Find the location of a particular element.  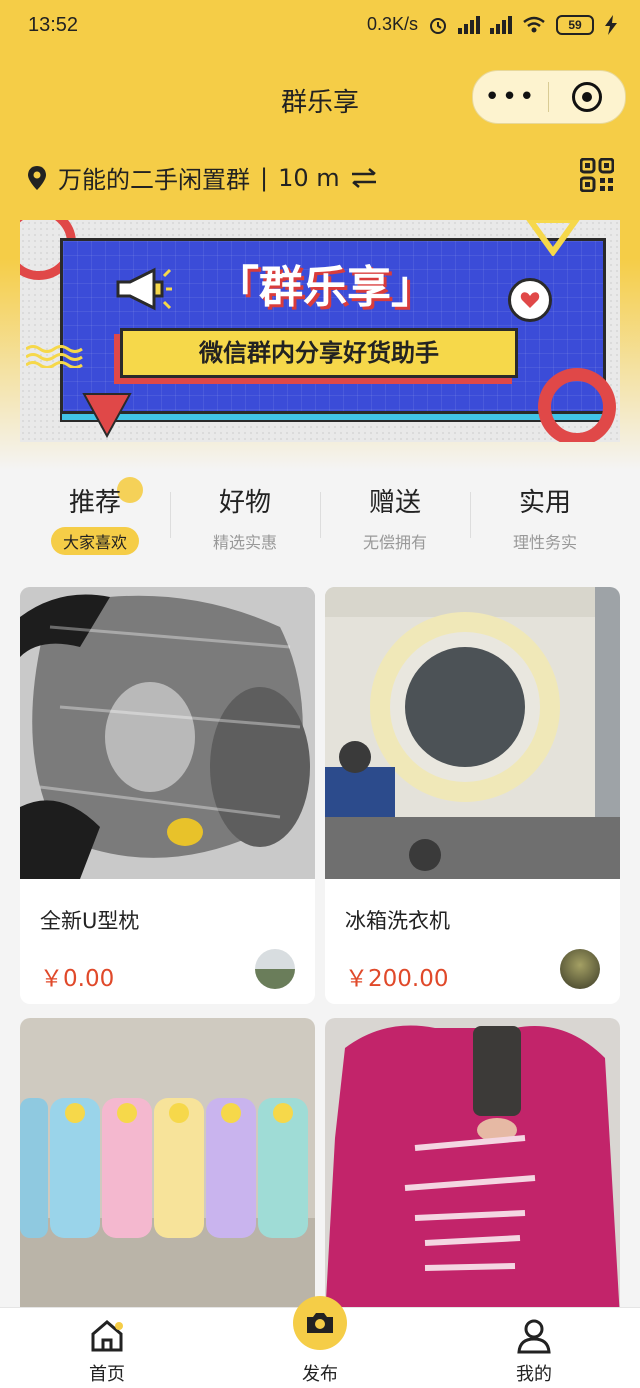

close-miniprogram-button is located at coordinates (586, 97).